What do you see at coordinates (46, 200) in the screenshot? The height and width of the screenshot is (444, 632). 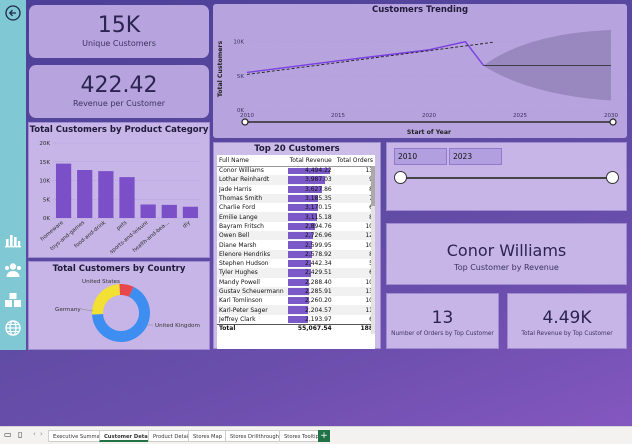 I see `y-tick-label: 5K` at bounding box center [46, 200].